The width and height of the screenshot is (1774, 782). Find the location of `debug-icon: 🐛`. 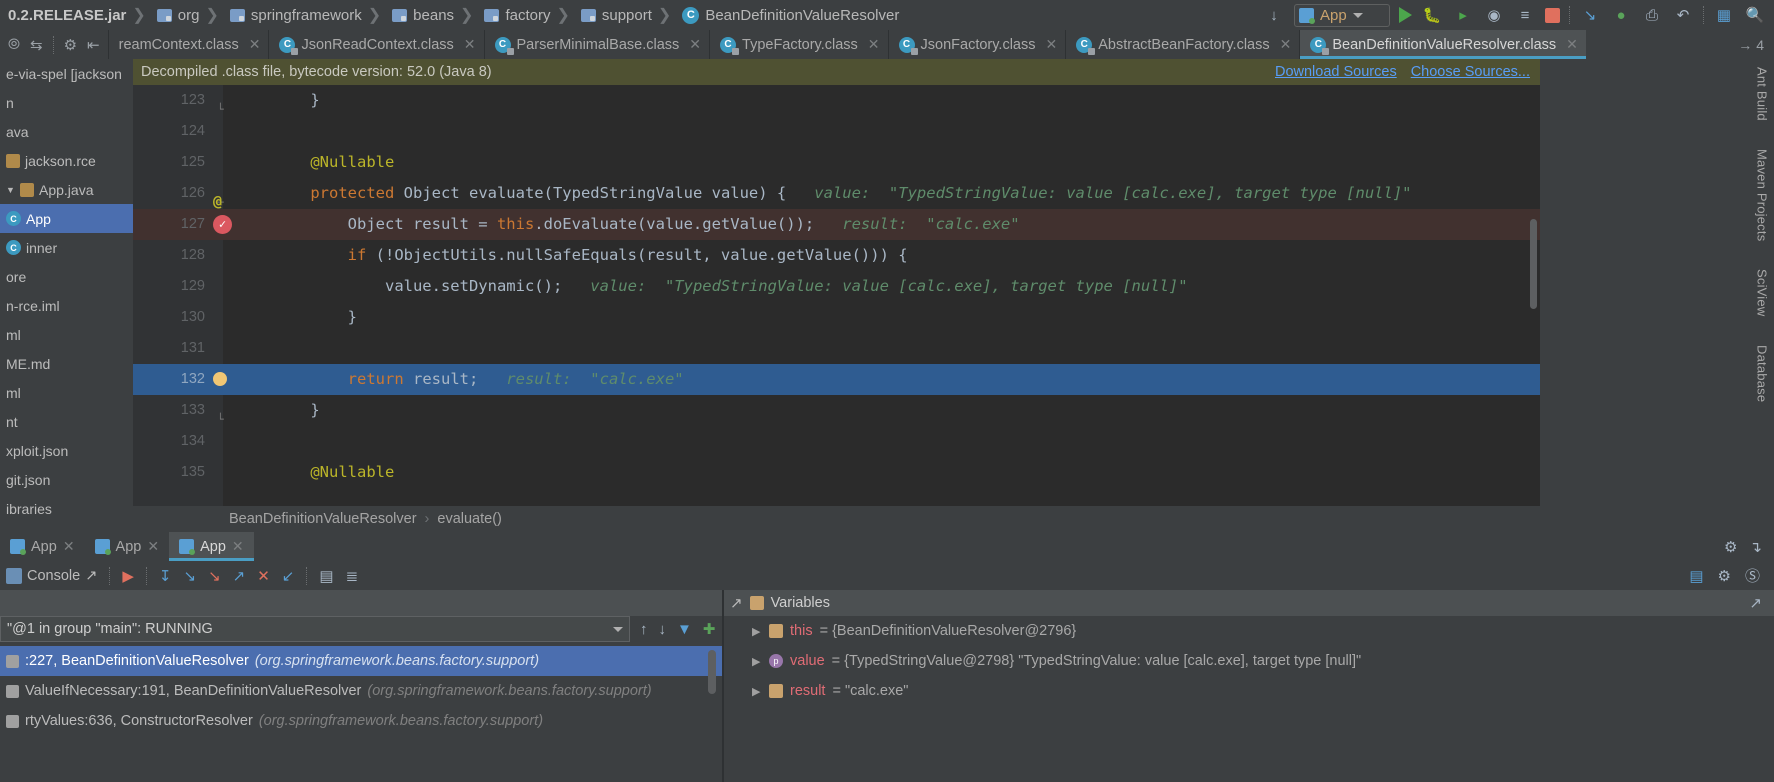

debug-icon: 🐛 is located at coordinates (1432, 15).